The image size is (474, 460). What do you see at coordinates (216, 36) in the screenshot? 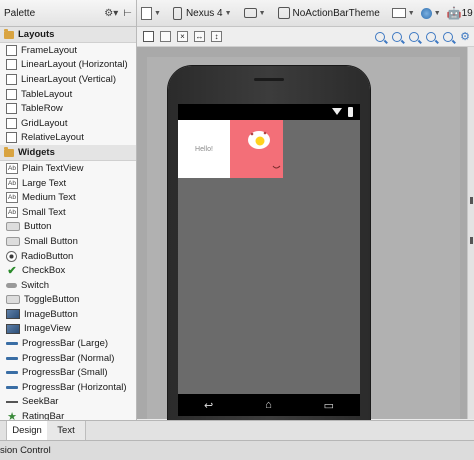
I see `fit-height-icon: ↕` at bounding box center [216, 36].